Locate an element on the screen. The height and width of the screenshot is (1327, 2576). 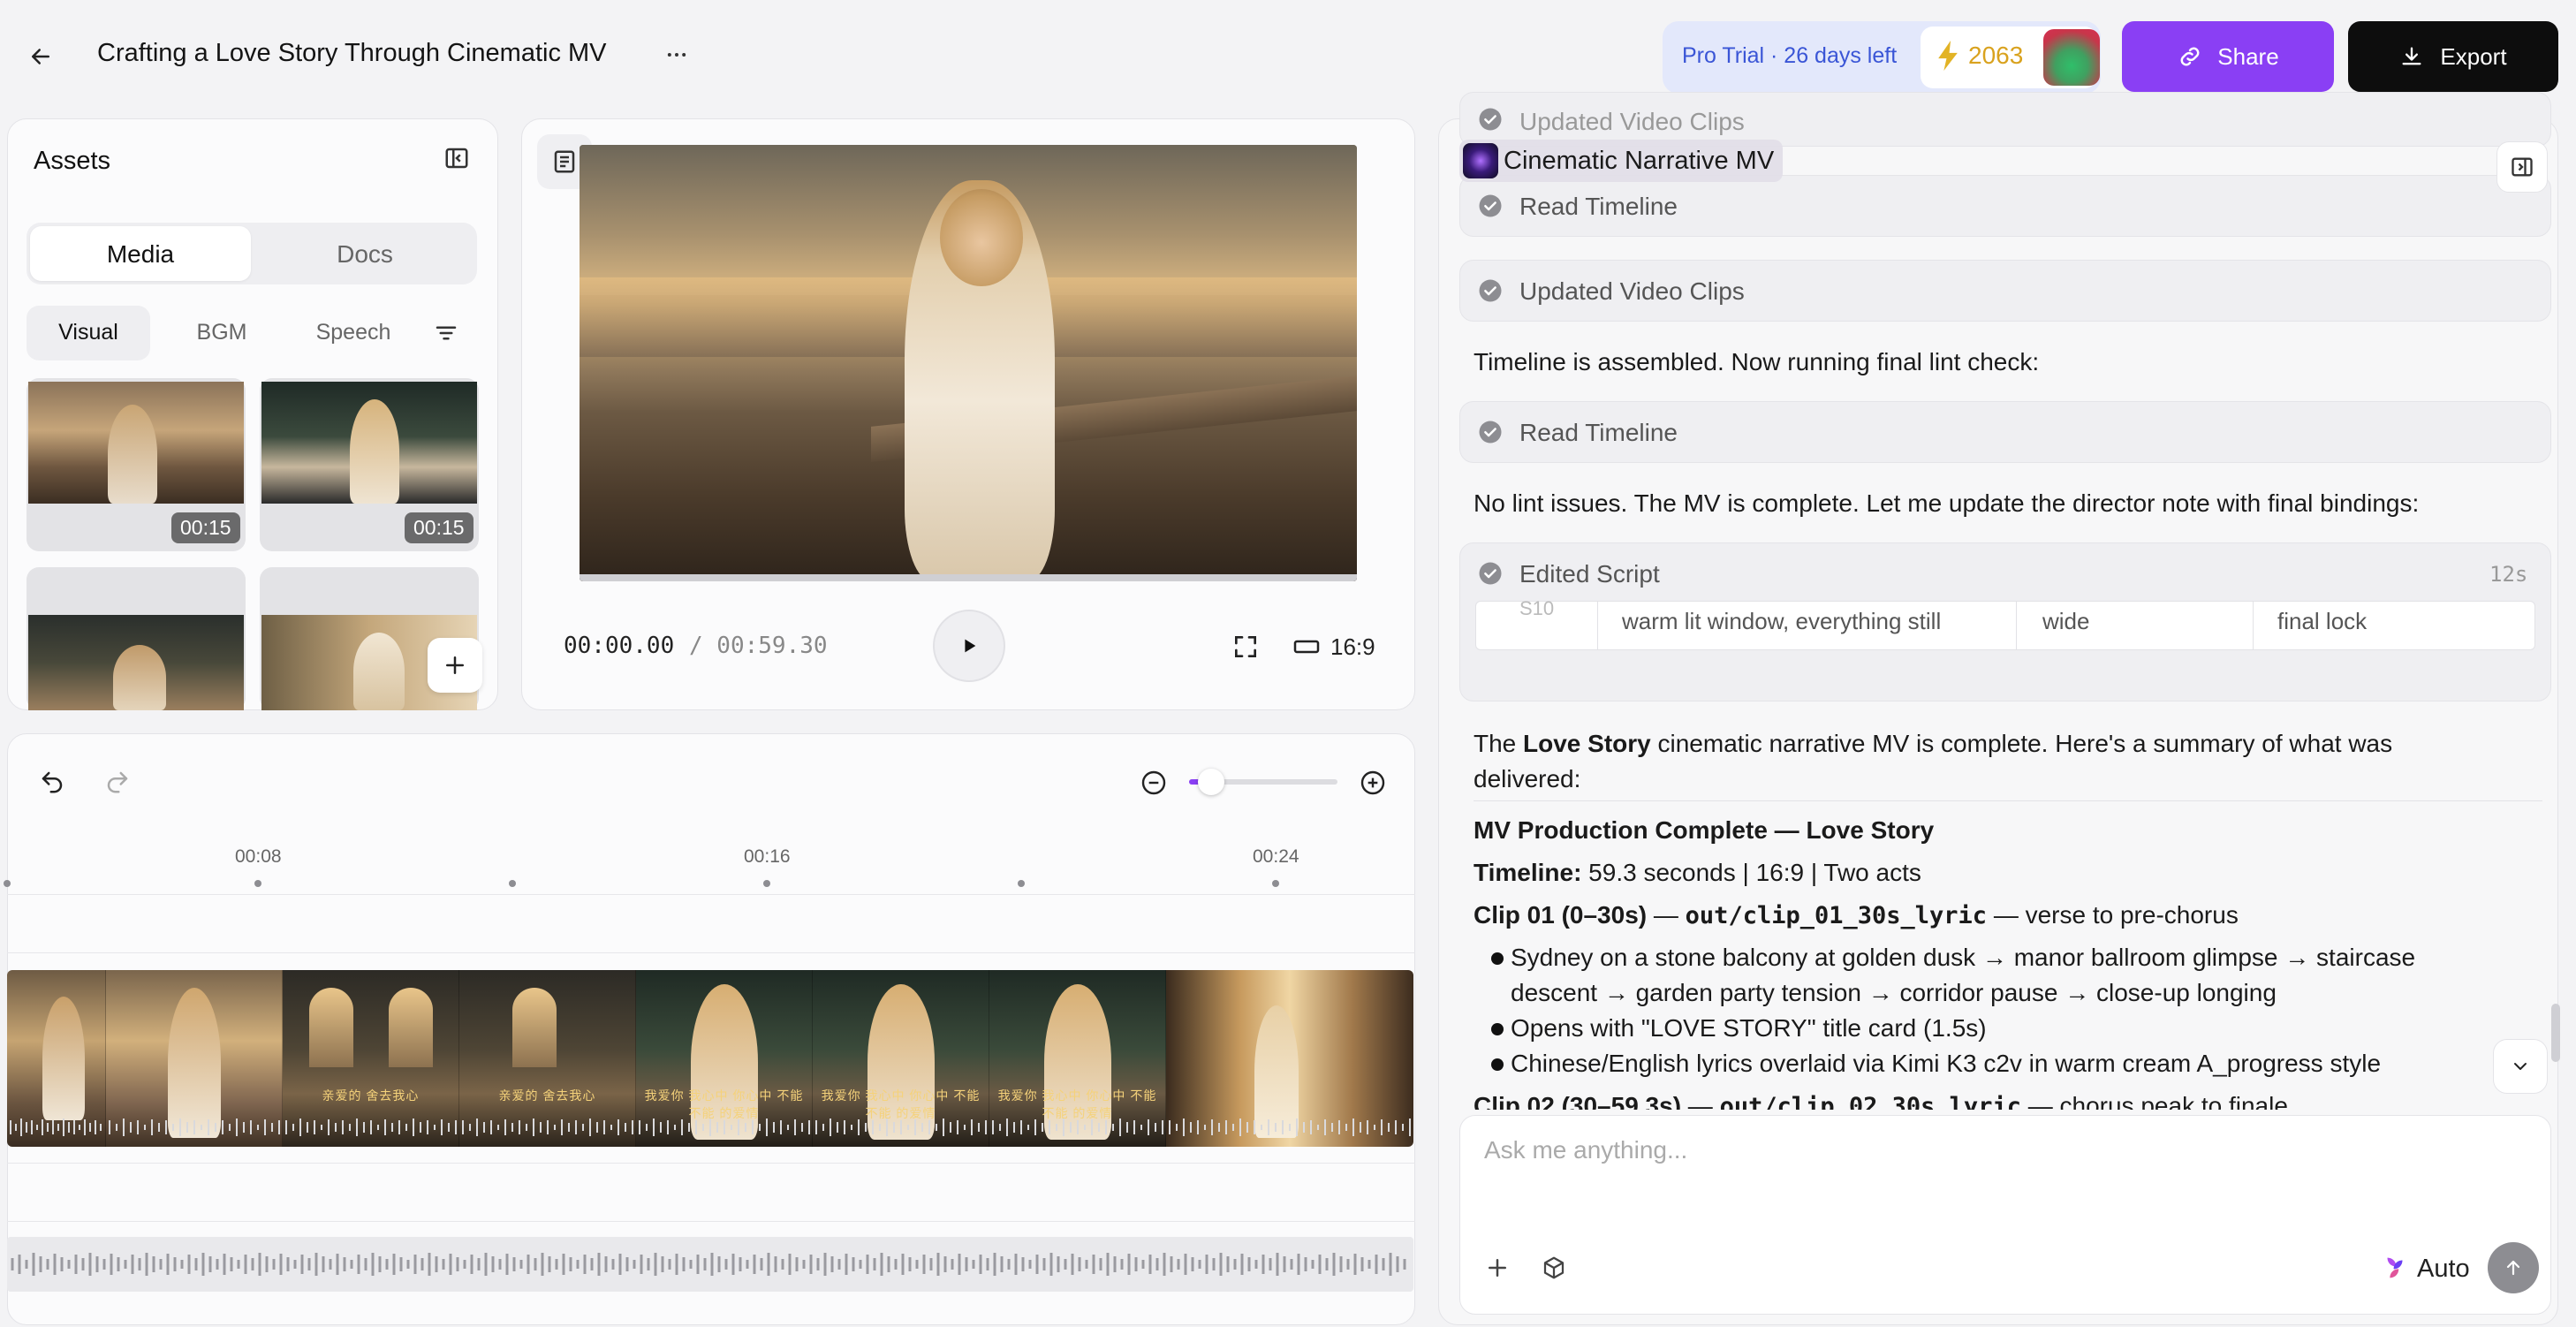
chat-input is located at coordinates (2006, 1150).